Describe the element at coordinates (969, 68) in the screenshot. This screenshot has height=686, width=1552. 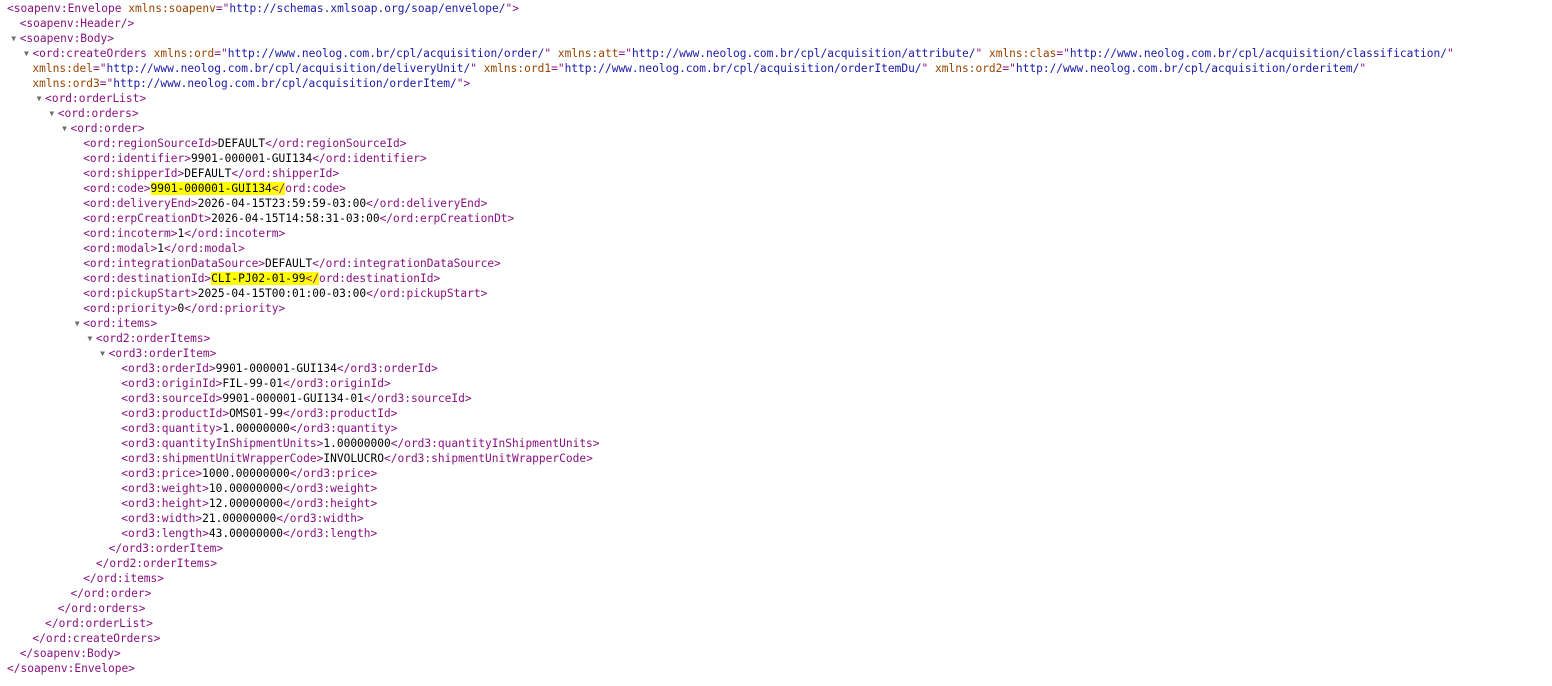
I see `xml-attribute-name: xmlns:ord2` at that location.